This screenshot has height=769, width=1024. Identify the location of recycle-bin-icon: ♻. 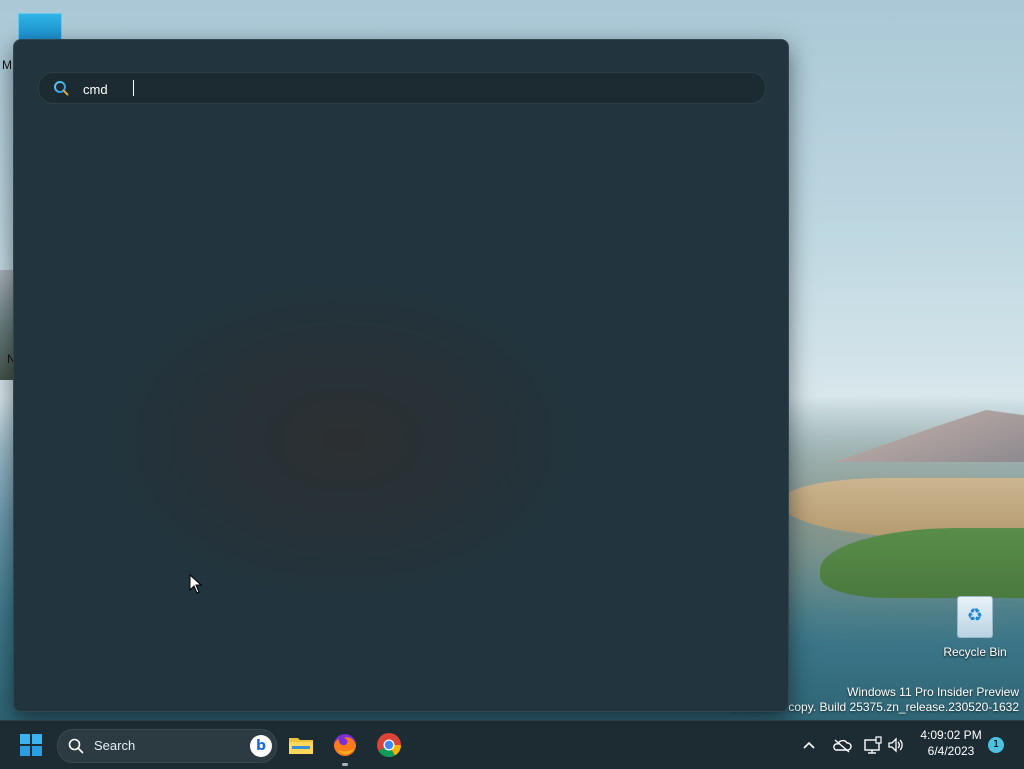
(975, 617).